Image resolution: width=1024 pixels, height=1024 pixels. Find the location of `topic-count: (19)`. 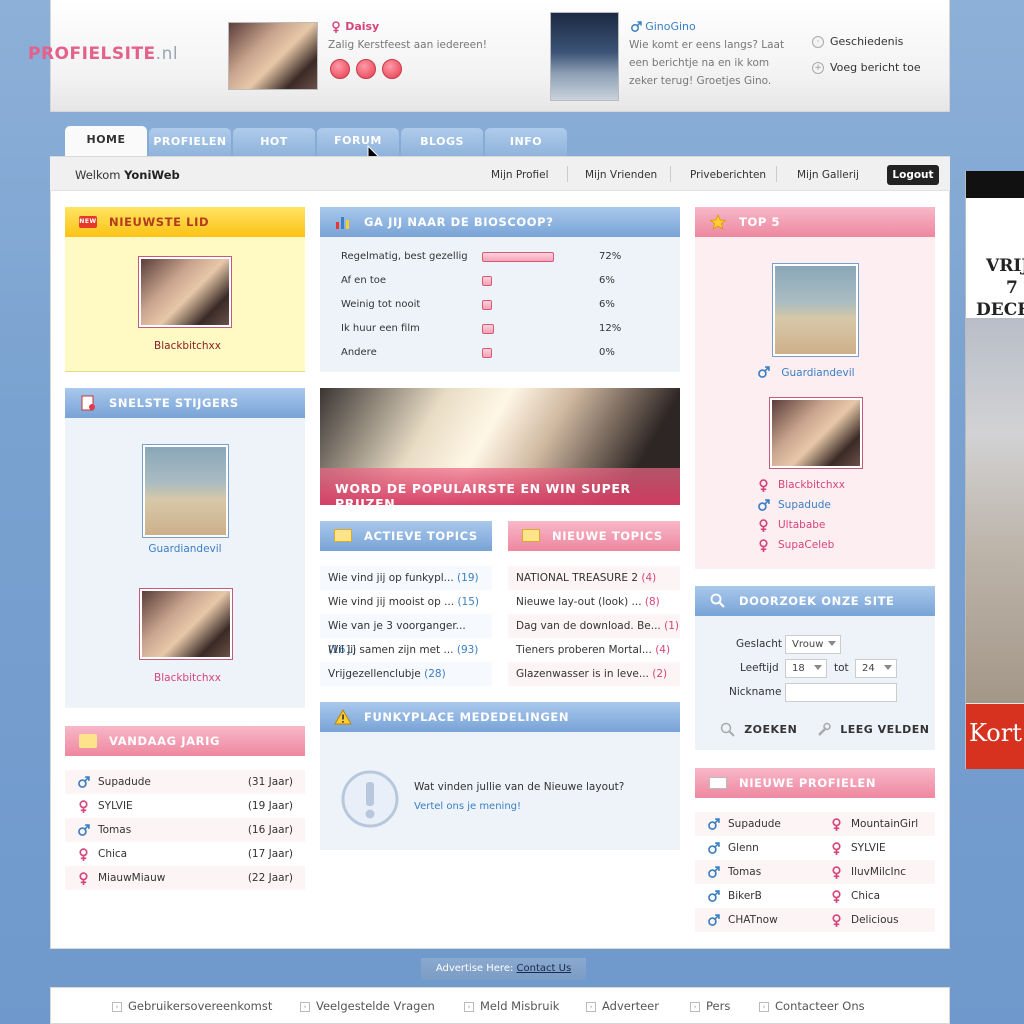

topic-count: (19) is located at coordinates (468, 578).